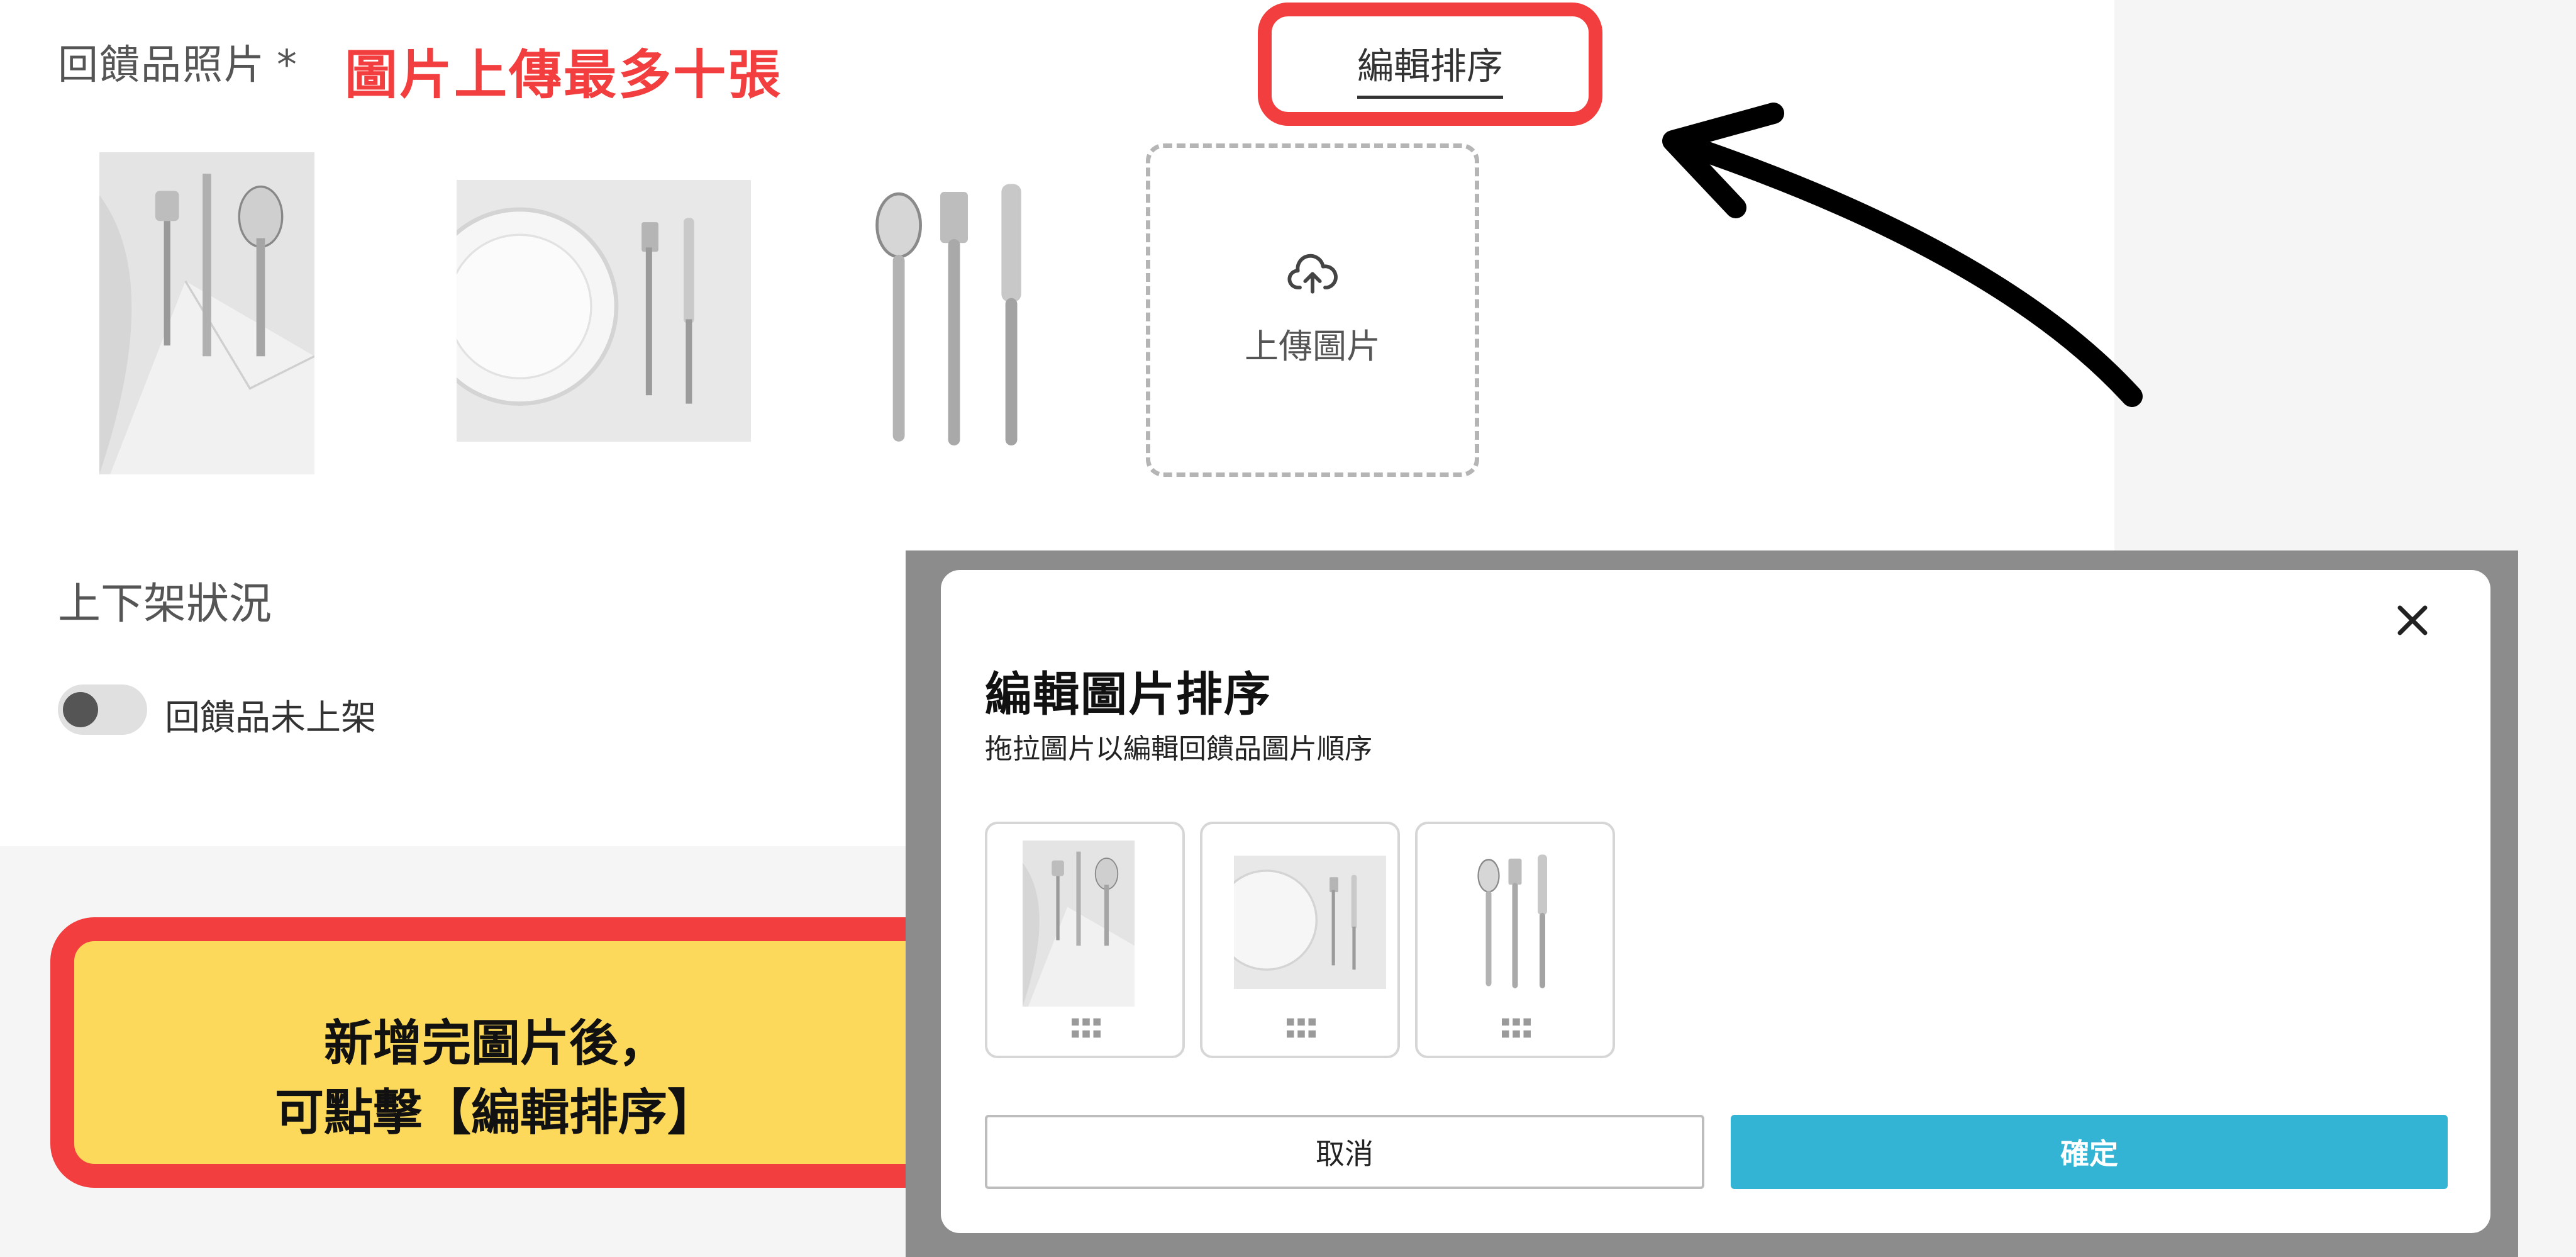 The height and width of the screenshot is (1257, 2576). Describe the element at coordinates (1312, 274) in the screenshot. I see `cloud-upload-icon` at that location.